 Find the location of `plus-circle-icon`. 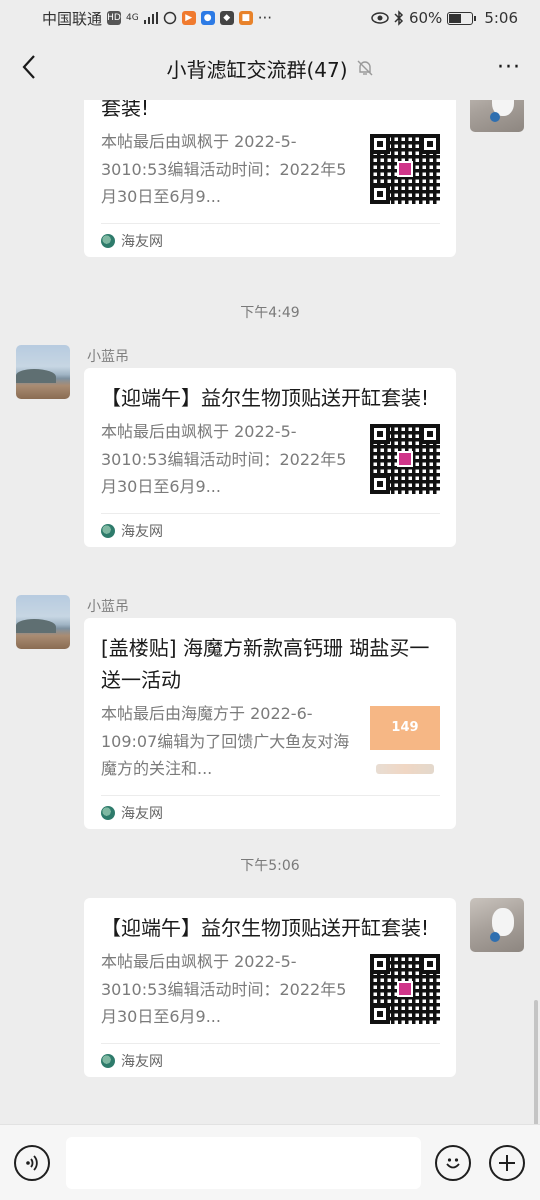

plus-circle-icon is located at coordinates (507, 1163).